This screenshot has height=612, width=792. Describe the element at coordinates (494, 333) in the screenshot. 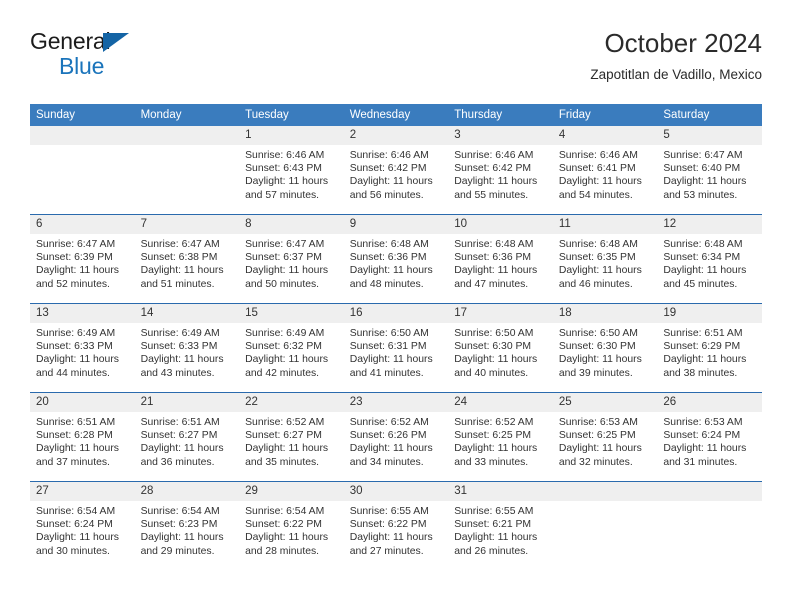

I see `sunrise-time: Sunrise: 6:50 AM` at that location.